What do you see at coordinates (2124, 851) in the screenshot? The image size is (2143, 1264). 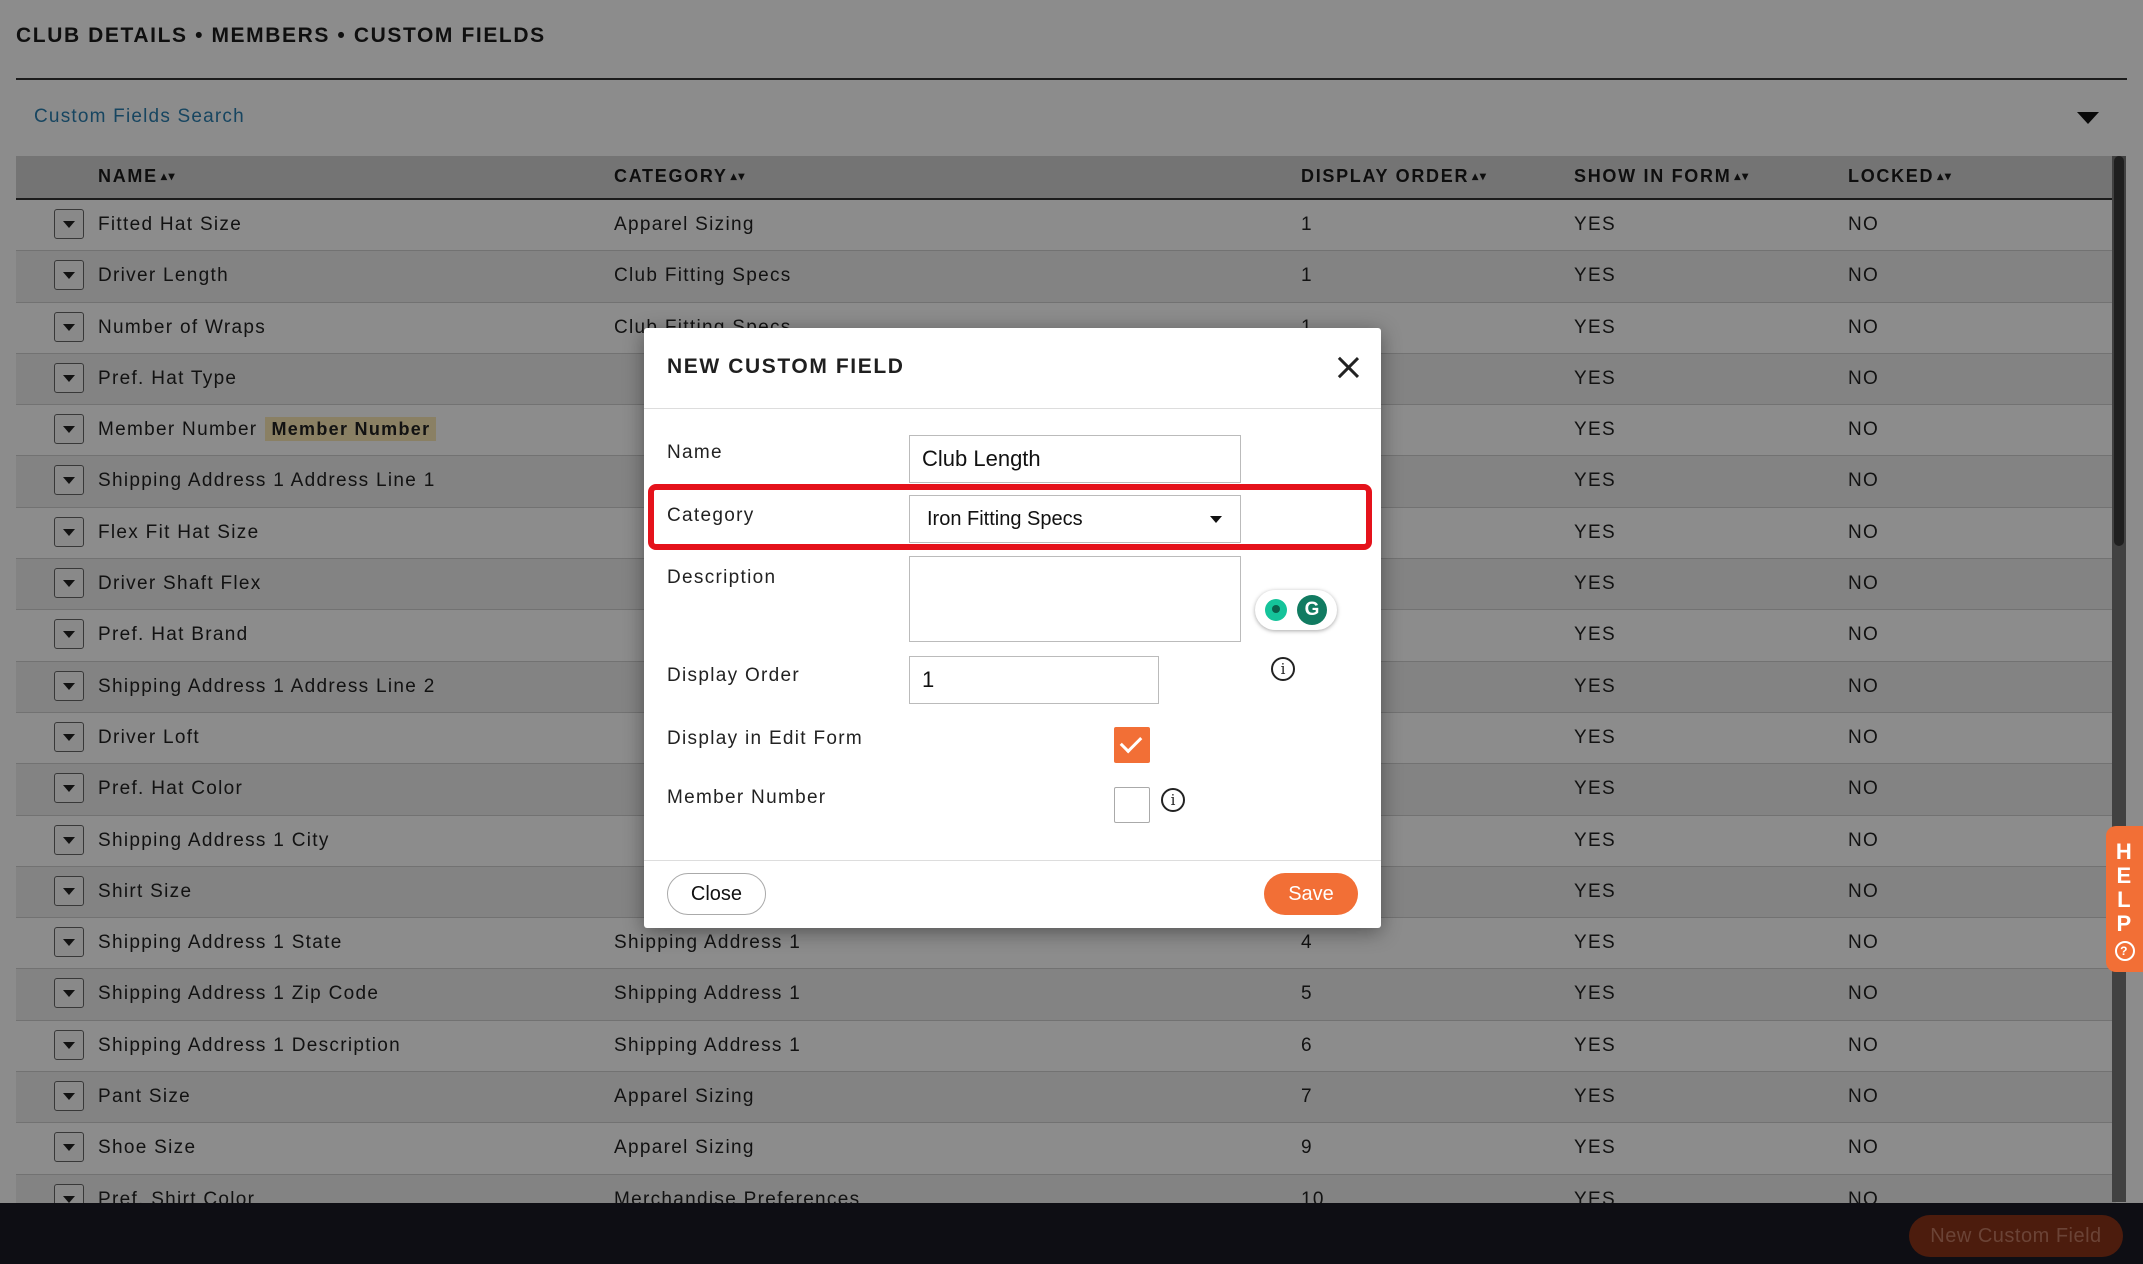 I see `help-letter: H` at bounding box center [2124, 851].